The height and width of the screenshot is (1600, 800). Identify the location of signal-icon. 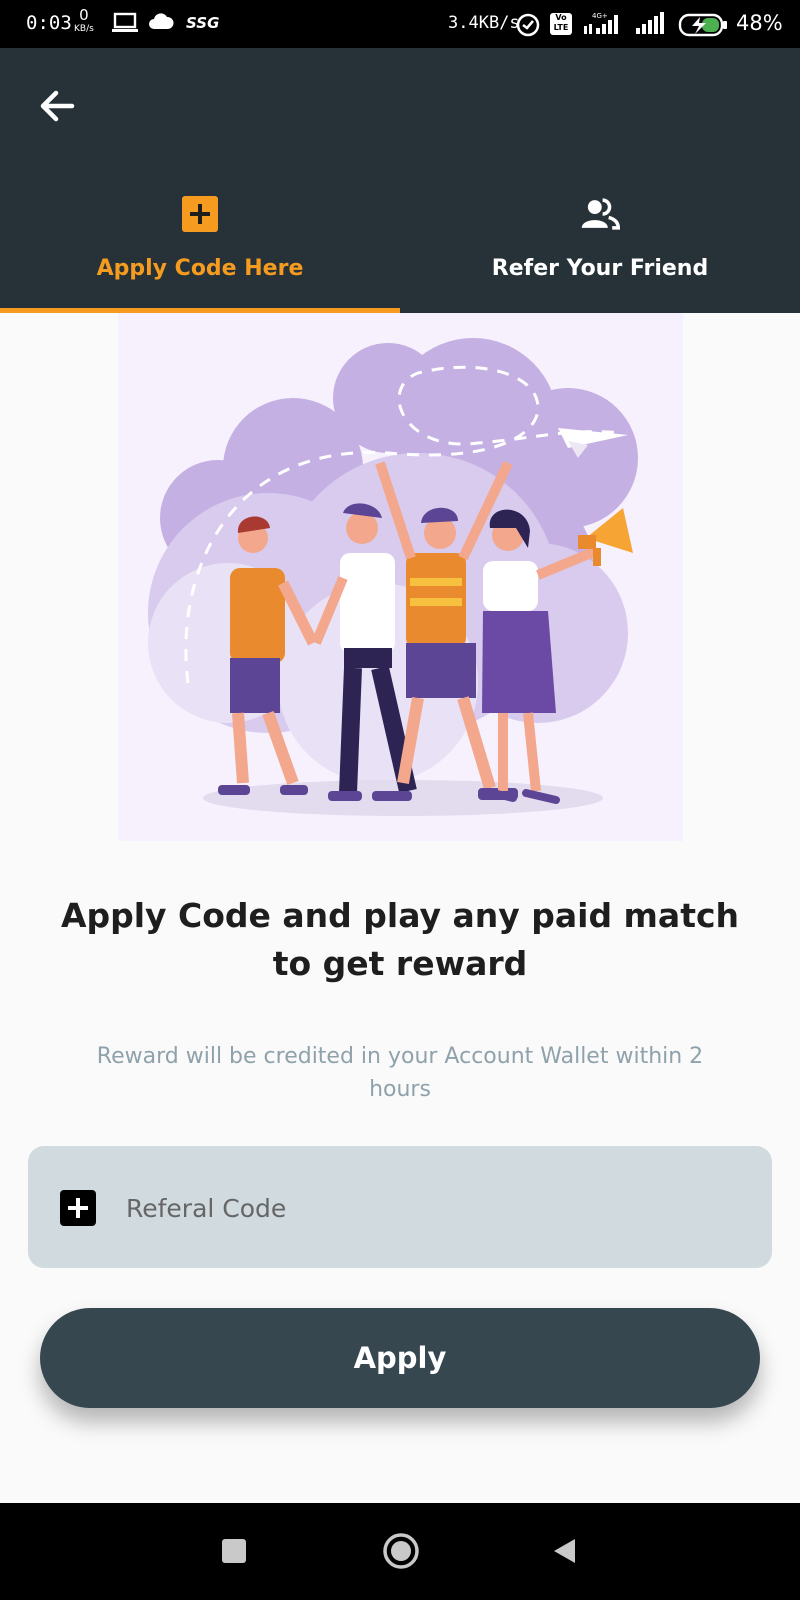
(652, 26).